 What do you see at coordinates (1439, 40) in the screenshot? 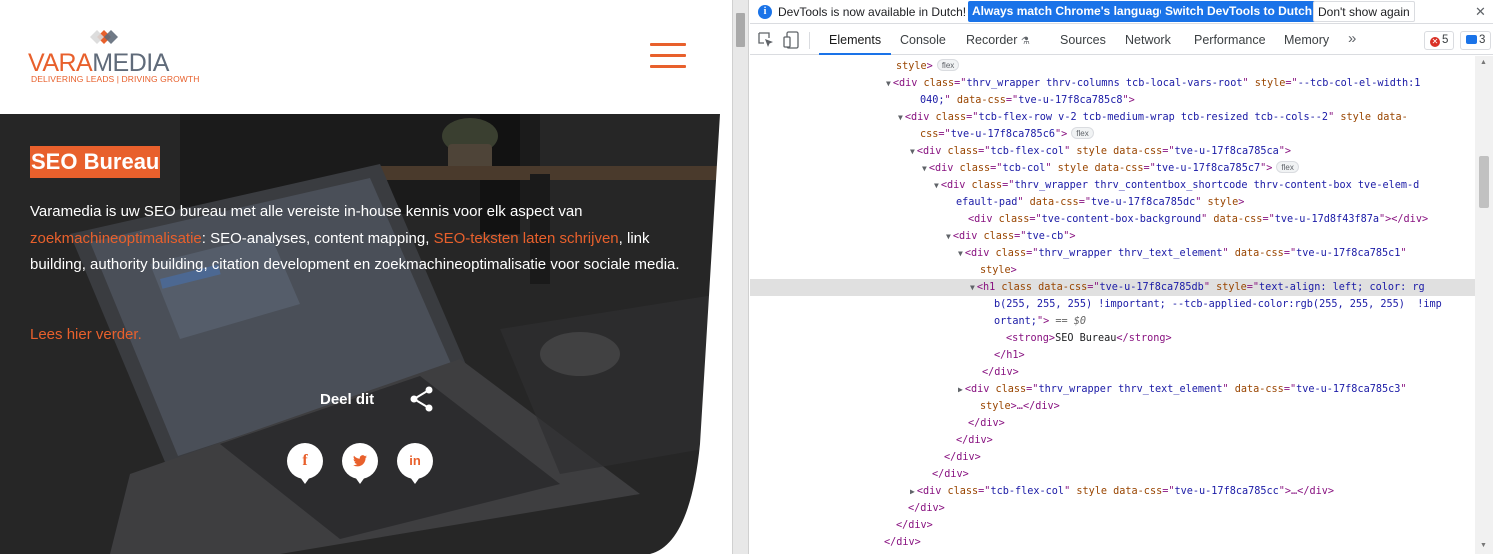
I see `error-count-badge: ✕ 5` at bounding box center [1439, 40].